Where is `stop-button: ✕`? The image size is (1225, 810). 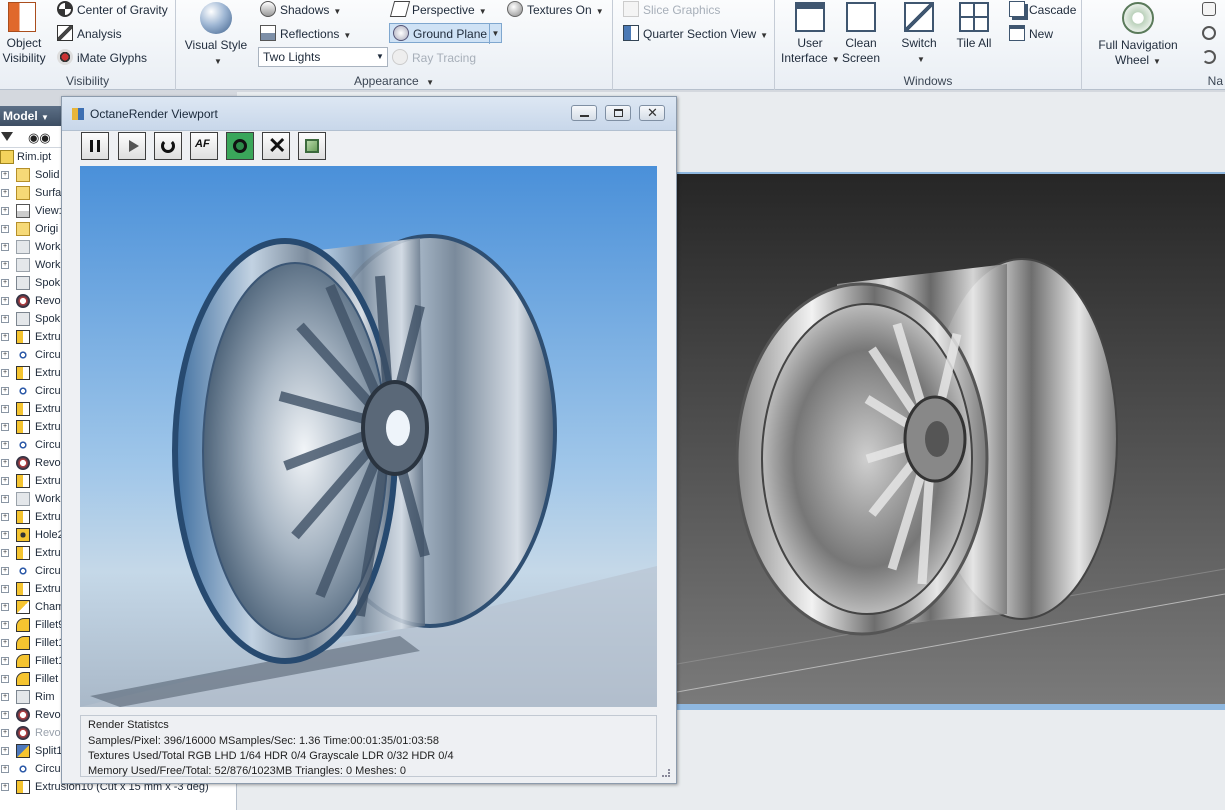 stop-button: ✕ is located at coordinates (276, 146).